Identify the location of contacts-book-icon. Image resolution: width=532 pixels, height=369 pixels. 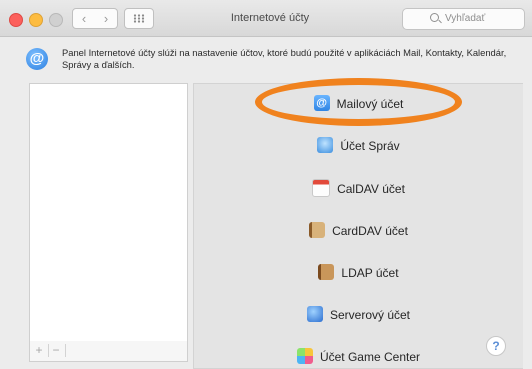
(317, 229).